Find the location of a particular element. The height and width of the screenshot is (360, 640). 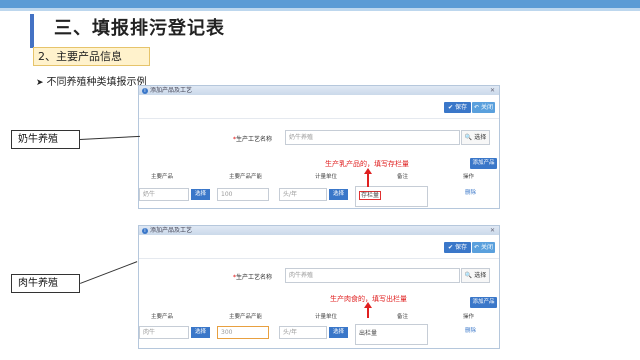

section-heading: 2、主要产品信息 is located at coordinates (91, 56).